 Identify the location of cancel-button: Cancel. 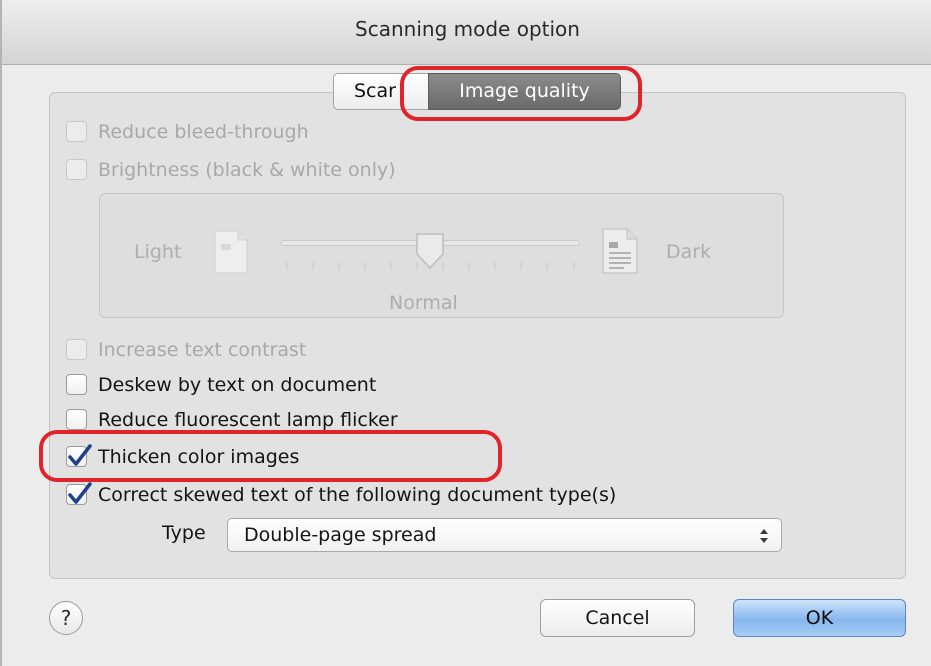
(617, 618).